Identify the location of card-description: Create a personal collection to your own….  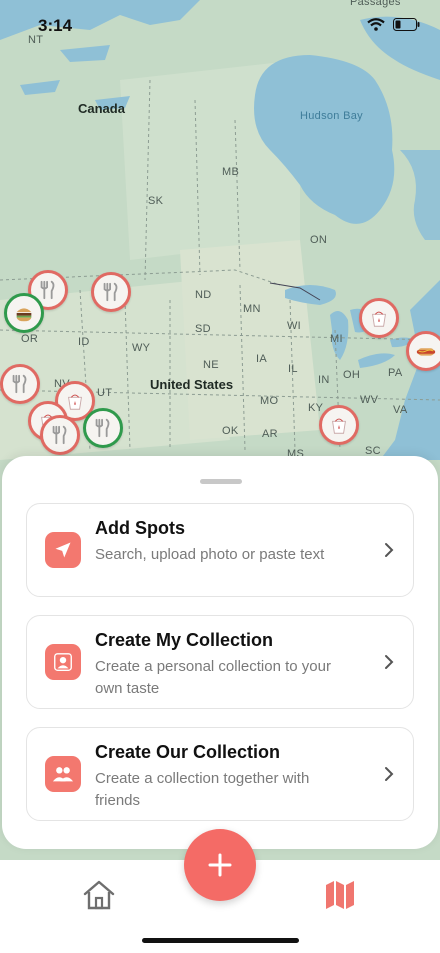
(213, 677).